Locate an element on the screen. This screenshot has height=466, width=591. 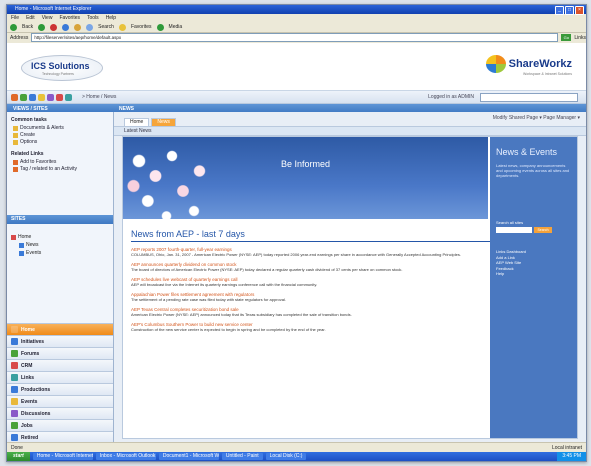
link-add-favorites: Add to Favorites is located at coordinates (63, 162).